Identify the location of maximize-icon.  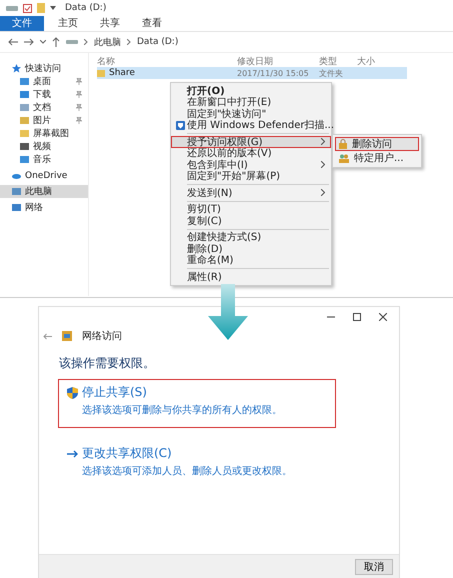
(357, 317).